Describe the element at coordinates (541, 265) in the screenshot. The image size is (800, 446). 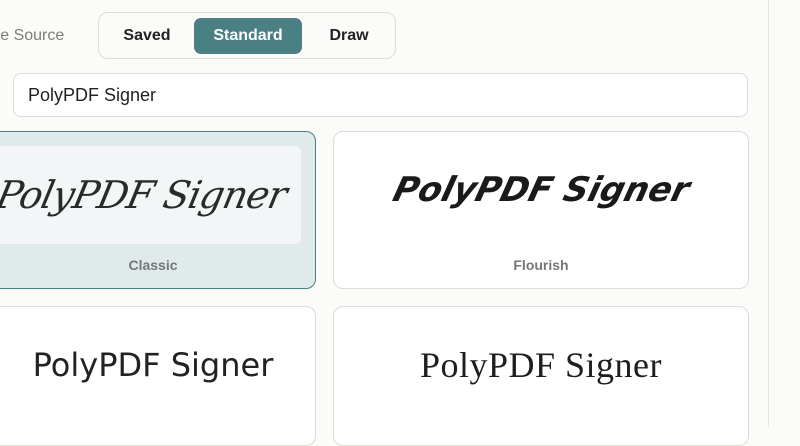
I see `style-label-flourish: Flourish` at that location.